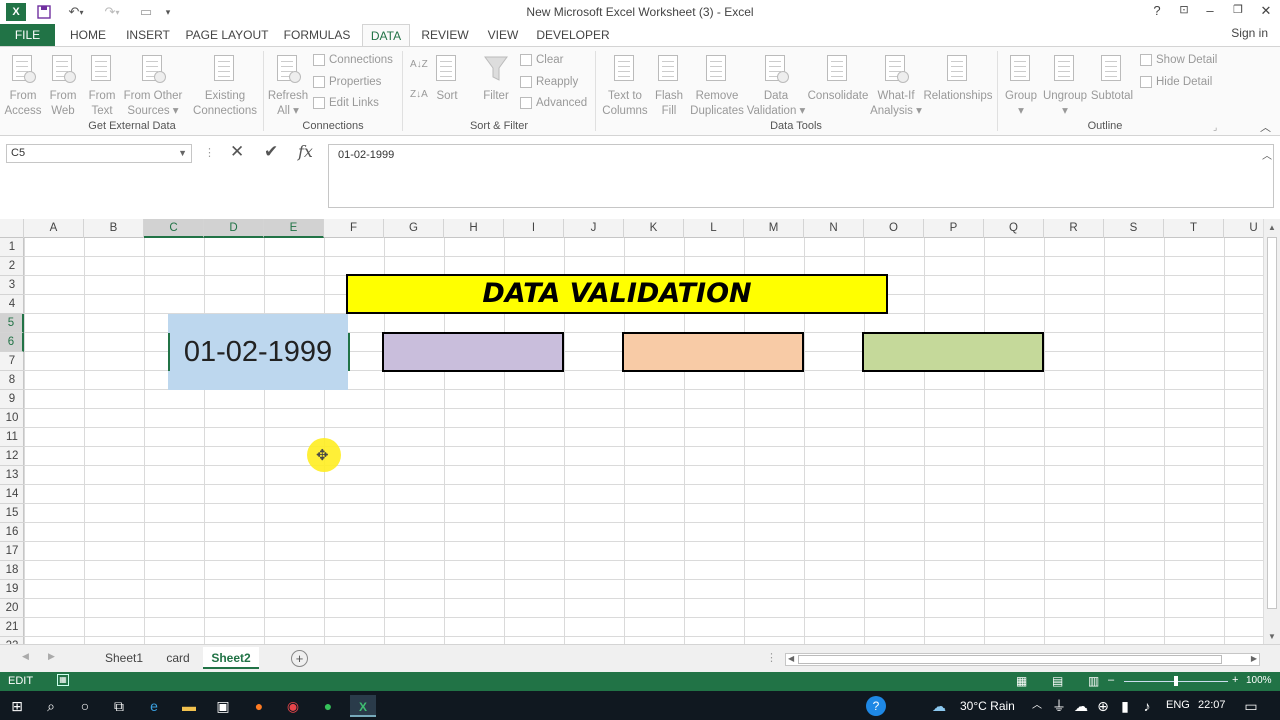  I want to click on properties-button: Properties, so click(347, 82).